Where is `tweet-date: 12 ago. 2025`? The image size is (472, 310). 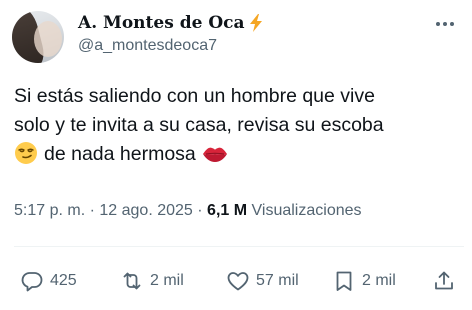 tweet-date: 12 ago. 2025 is located at coordinates (145, 210).